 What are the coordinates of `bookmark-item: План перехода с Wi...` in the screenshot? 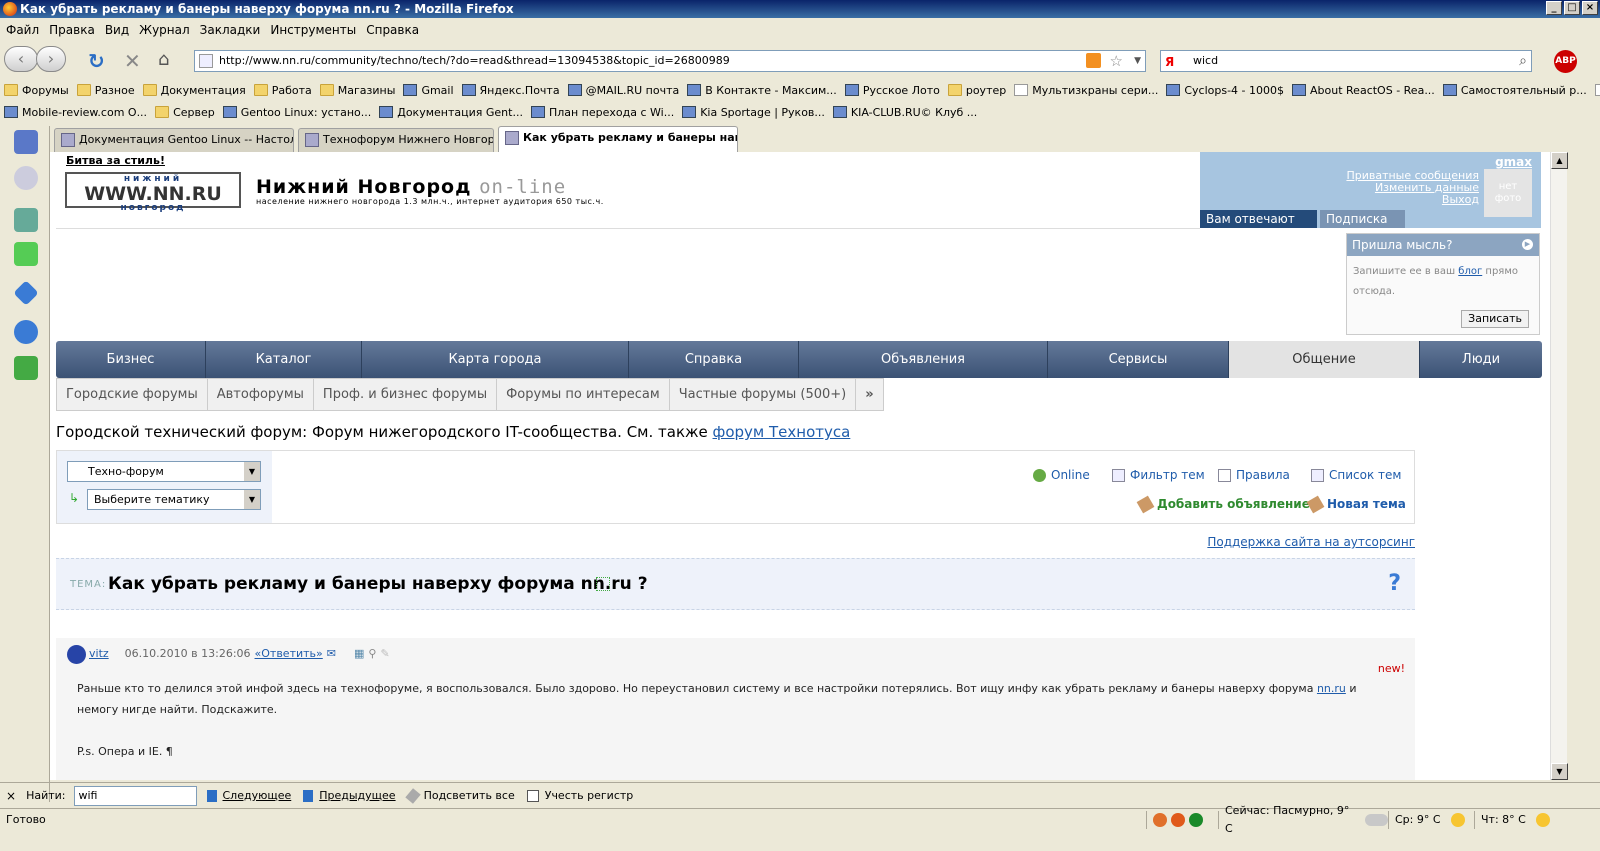 It's located at (602, 112).